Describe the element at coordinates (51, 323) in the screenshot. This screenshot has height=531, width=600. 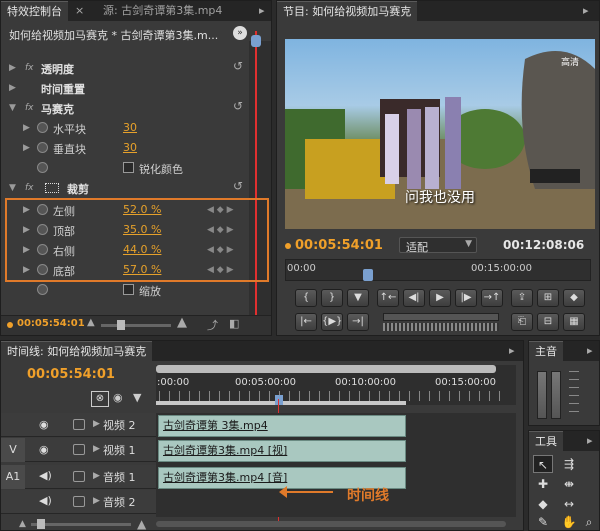
I see `effect-timecode: 00:05:54:01` at that location.